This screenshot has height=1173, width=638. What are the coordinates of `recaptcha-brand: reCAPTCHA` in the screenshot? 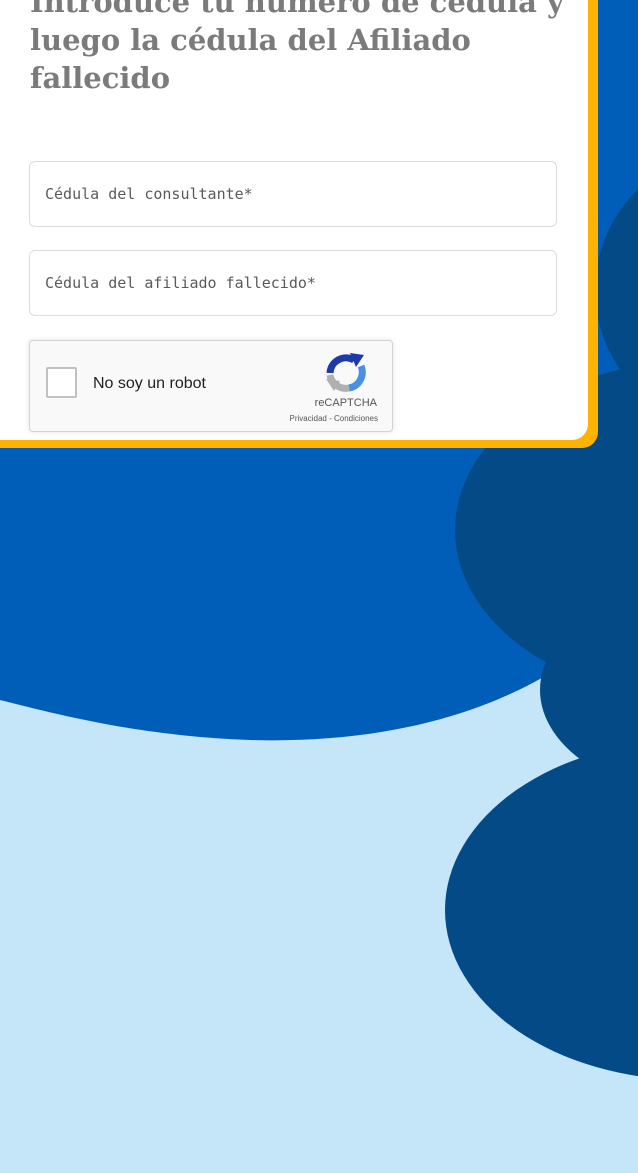 It's located at (345, 403).